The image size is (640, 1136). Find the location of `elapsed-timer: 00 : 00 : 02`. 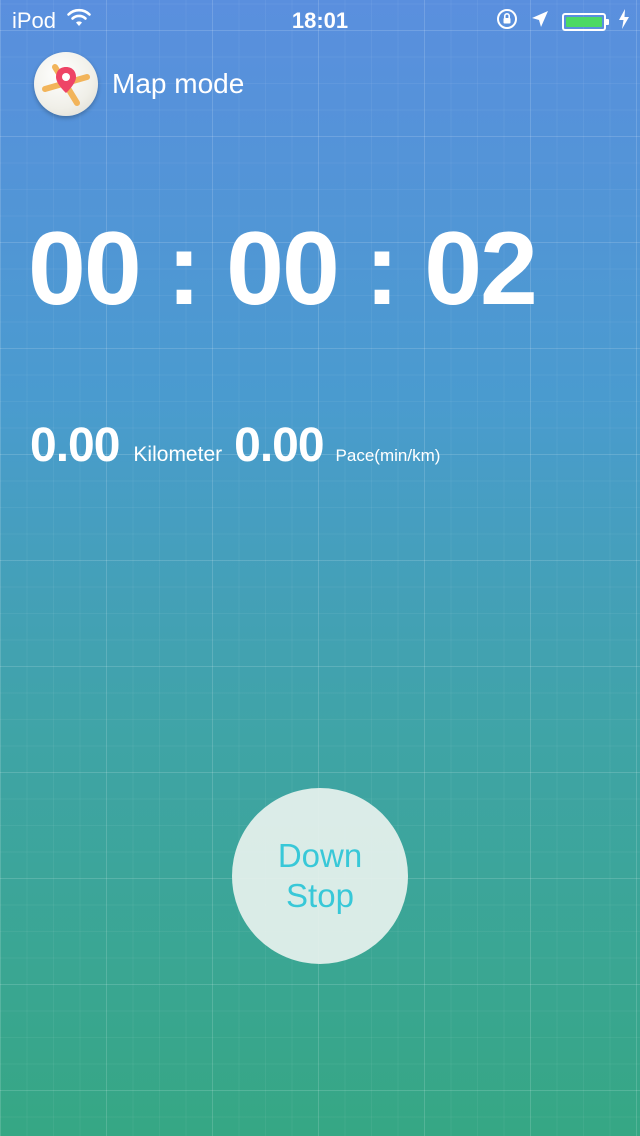

elapsed-timer: 00 : 00 : 02 is located at coordinates (283, 269).